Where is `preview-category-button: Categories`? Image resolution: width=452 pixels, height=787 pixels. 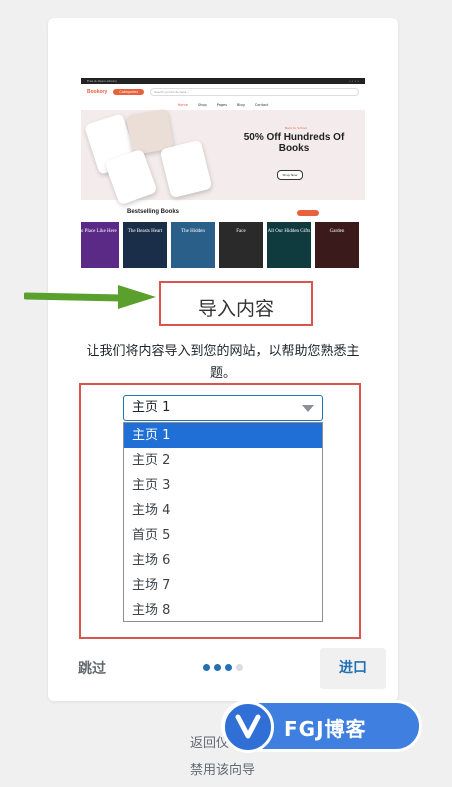 preview-category-button: Categories is located at coordinates (129, 92).